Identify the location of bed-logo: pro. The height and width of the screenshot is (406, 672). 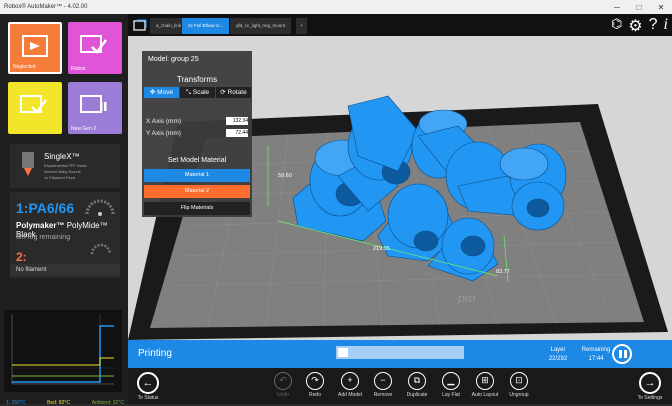
(466, 298).